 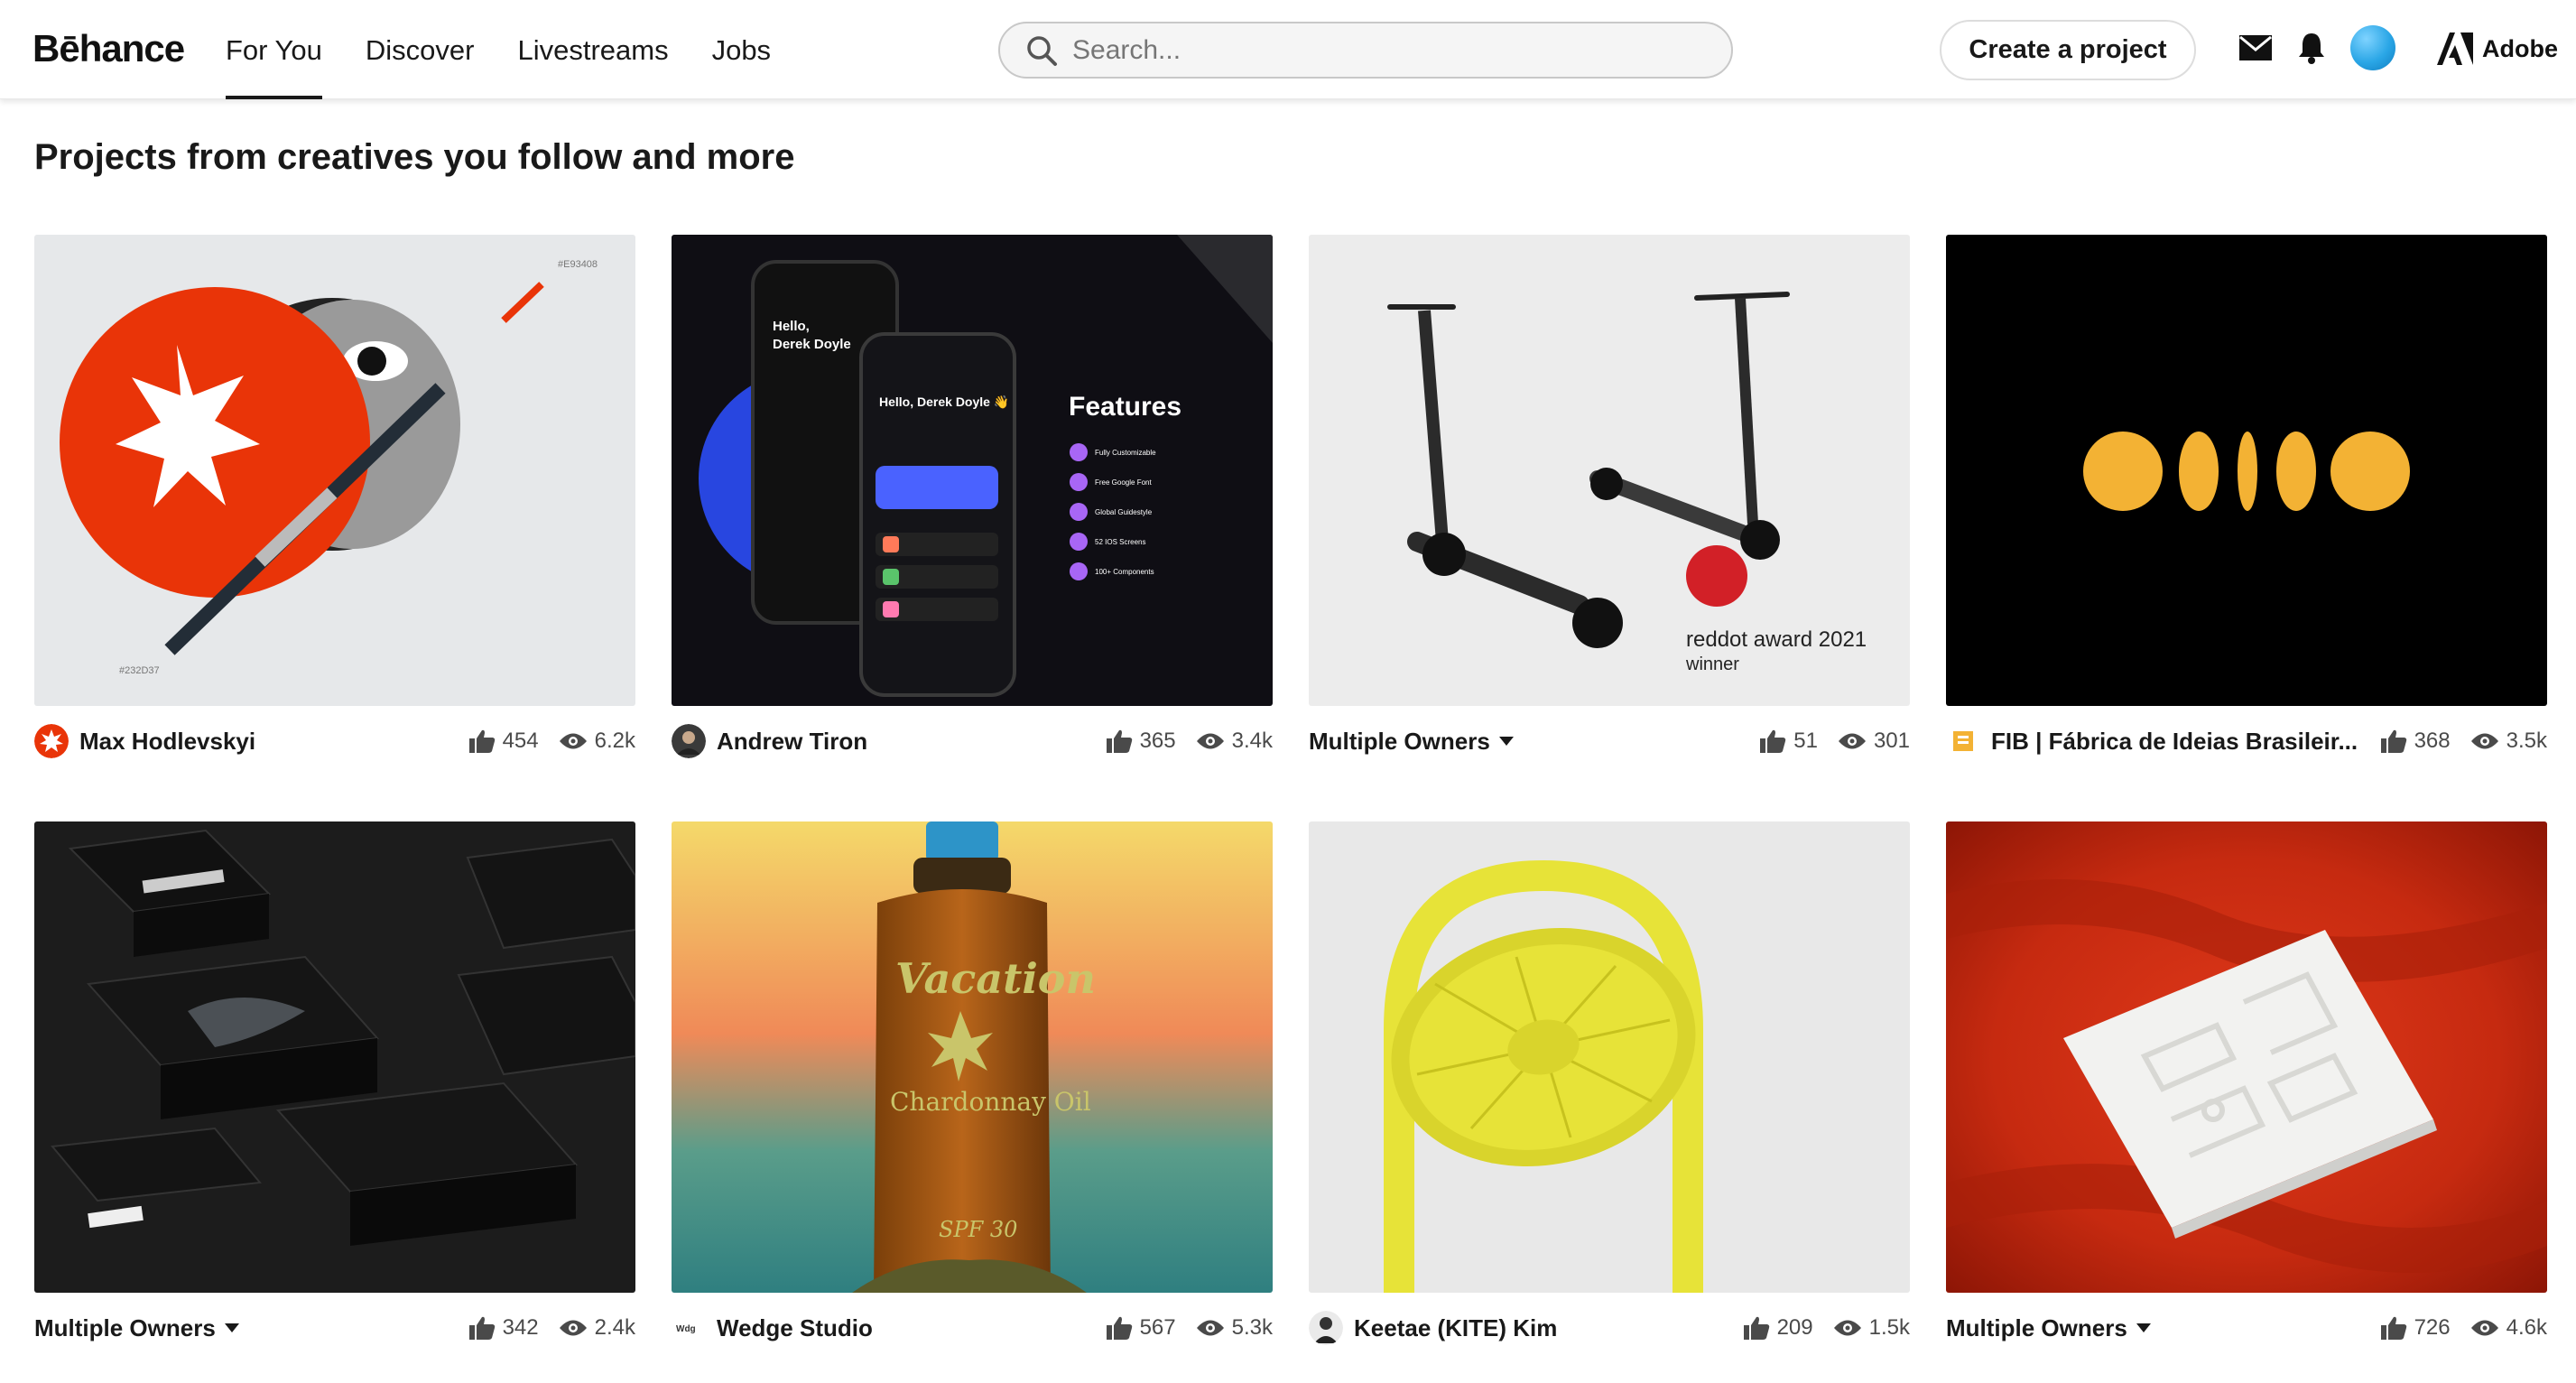 What do you see at coordinates (167, 742) in the screenshot?
I see `owner-name: Max Hodlevskyi` at bounding box center [167, 742].